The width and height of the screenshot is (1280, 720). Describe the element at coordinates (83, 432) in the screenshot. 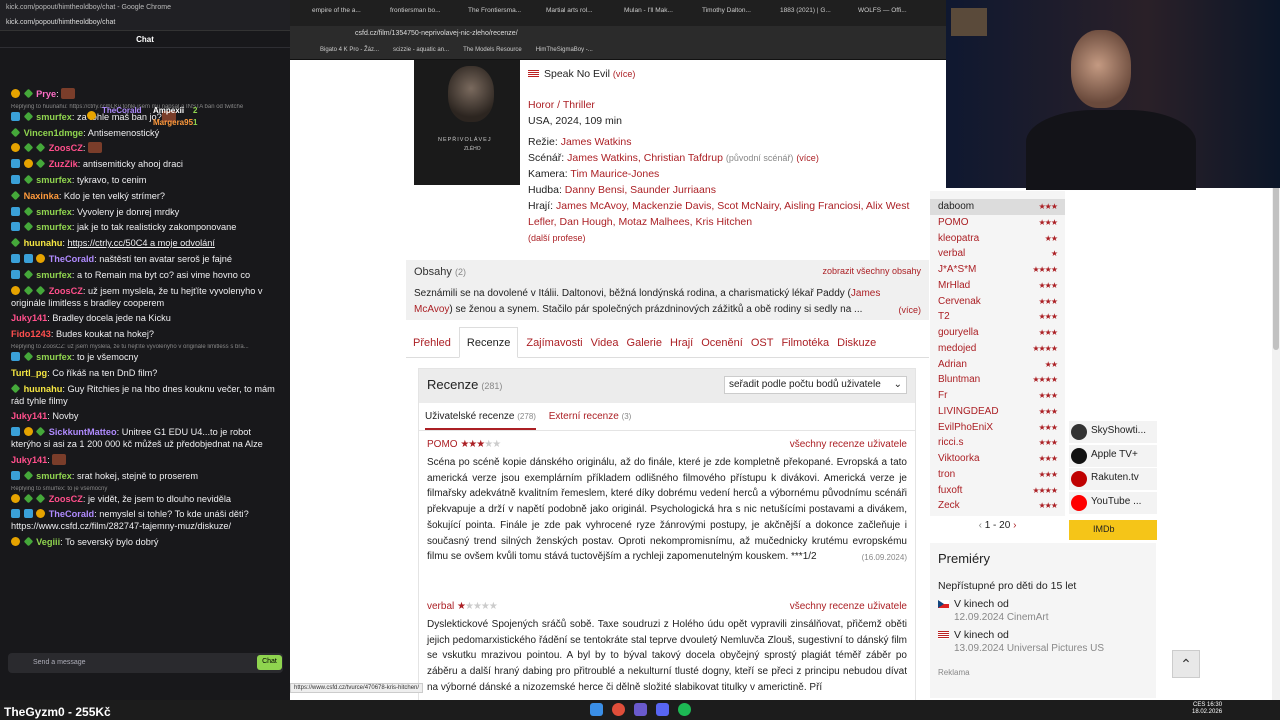

I see `chat-username: SickkuntMatteo` at that location.